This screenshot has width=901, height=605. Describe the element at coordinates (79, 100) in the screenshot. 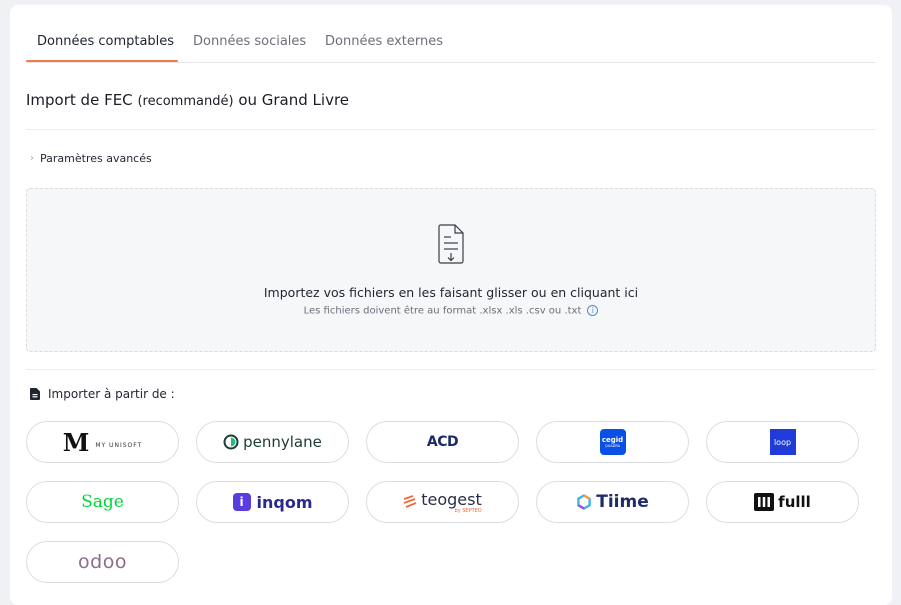

I see `title-main: Import de FEC` at that location.